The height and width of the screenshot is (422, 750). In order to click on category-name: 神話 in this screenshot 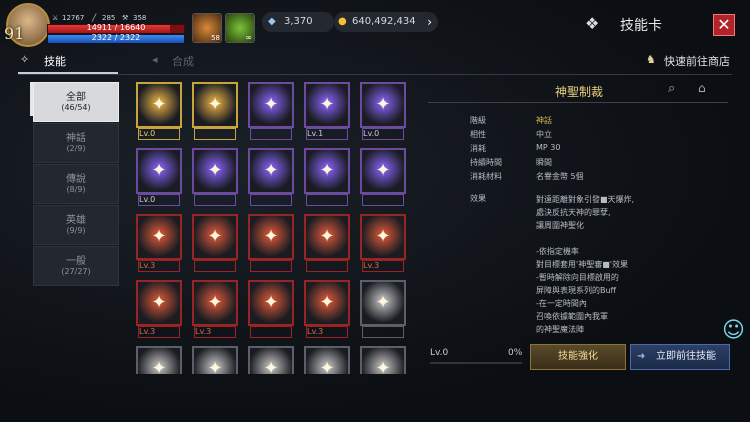, I will do `click(76, 138)`.